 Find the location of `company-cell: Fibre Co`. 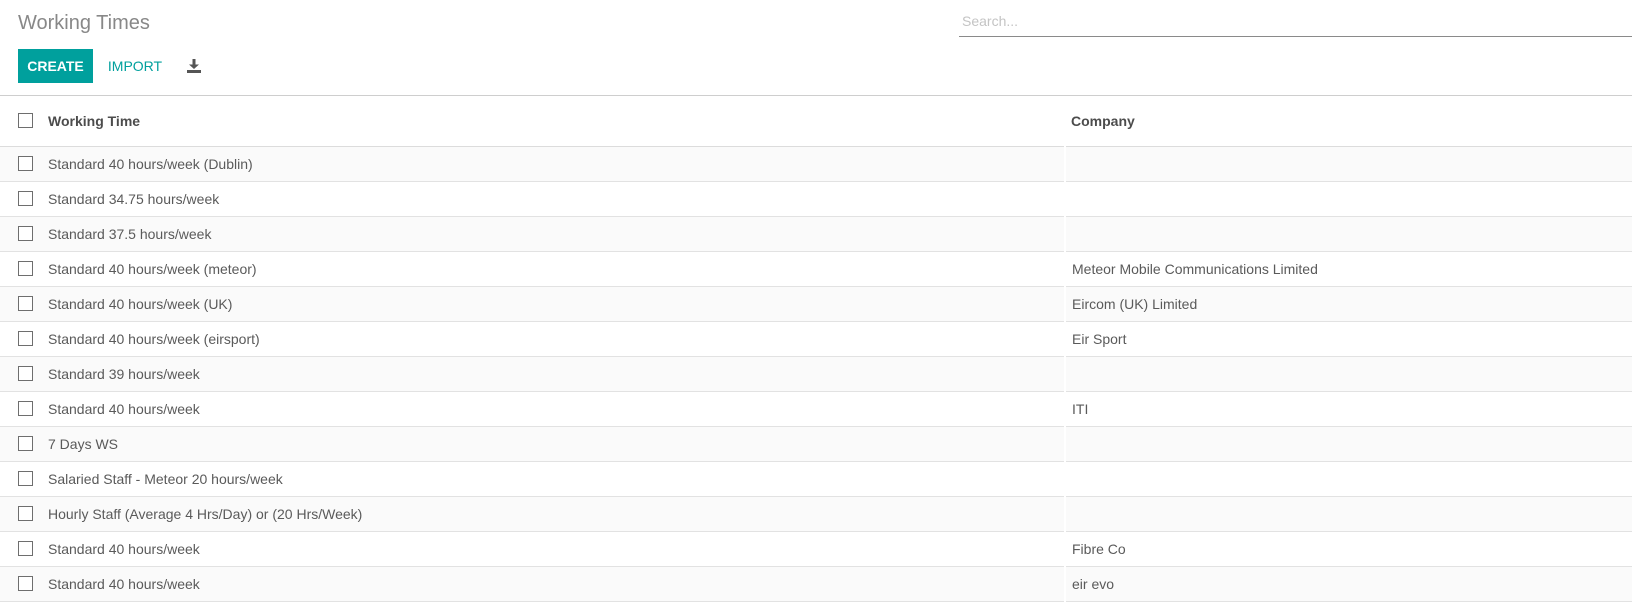

company-cell: Fibre Co is located at coordinates (1348, 548).